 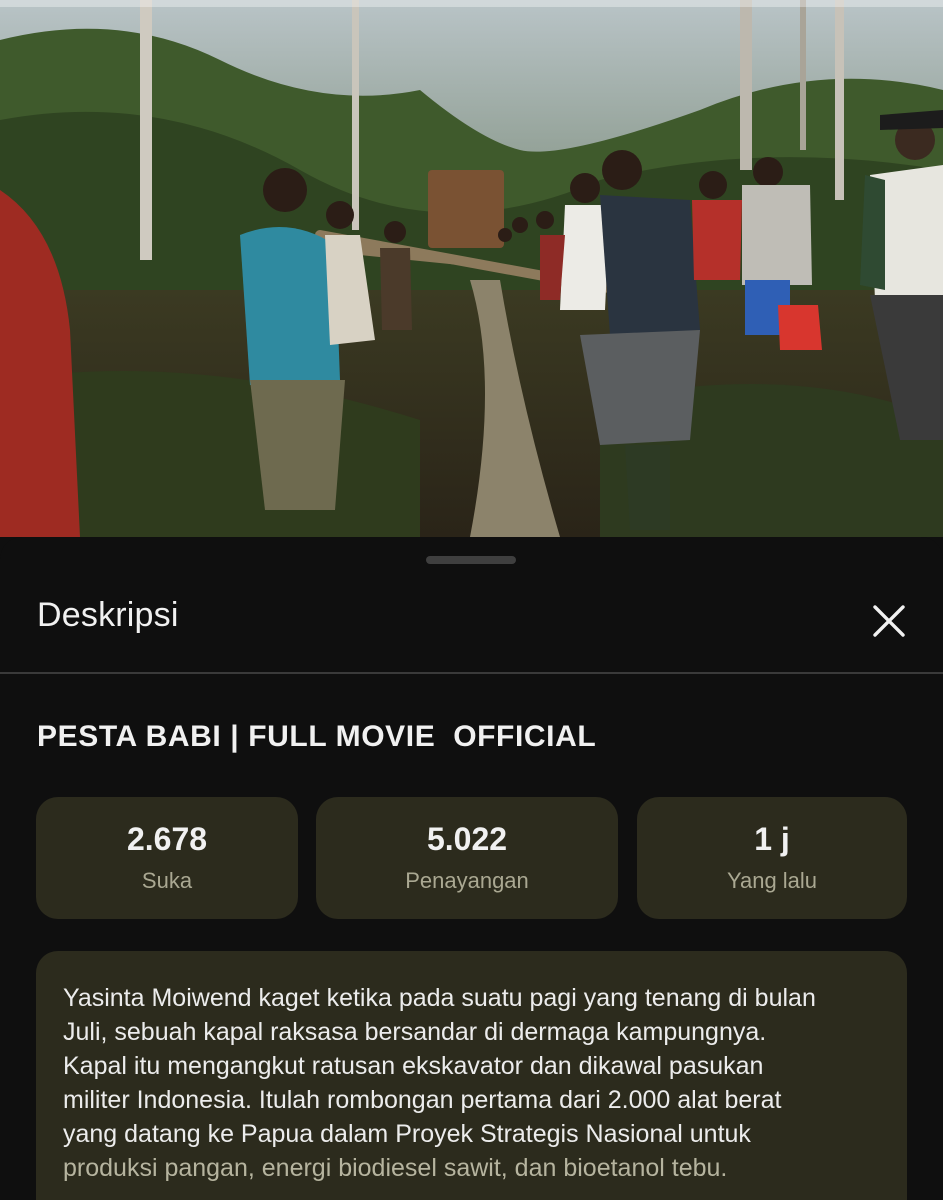 I want to click on likes-count: 2.678, so click(x=167, y=839).